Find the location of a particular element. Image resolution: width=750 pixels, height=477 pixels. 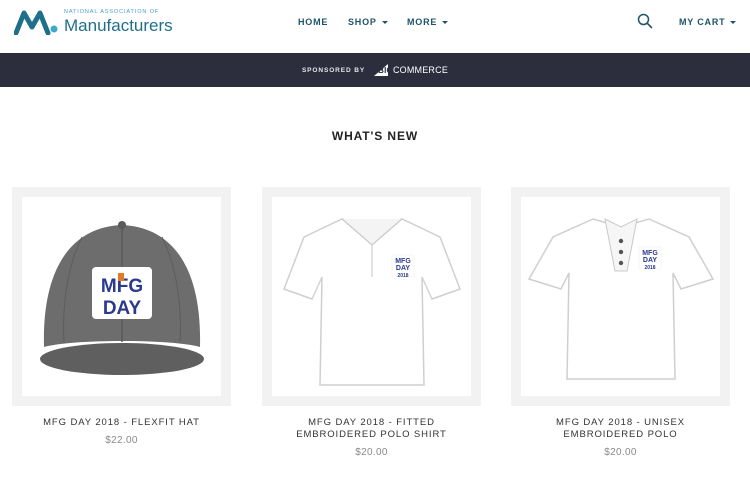

sponsor-bar: SPONSORED BY BIG COMMERCE is located at coordinates (375, 70).